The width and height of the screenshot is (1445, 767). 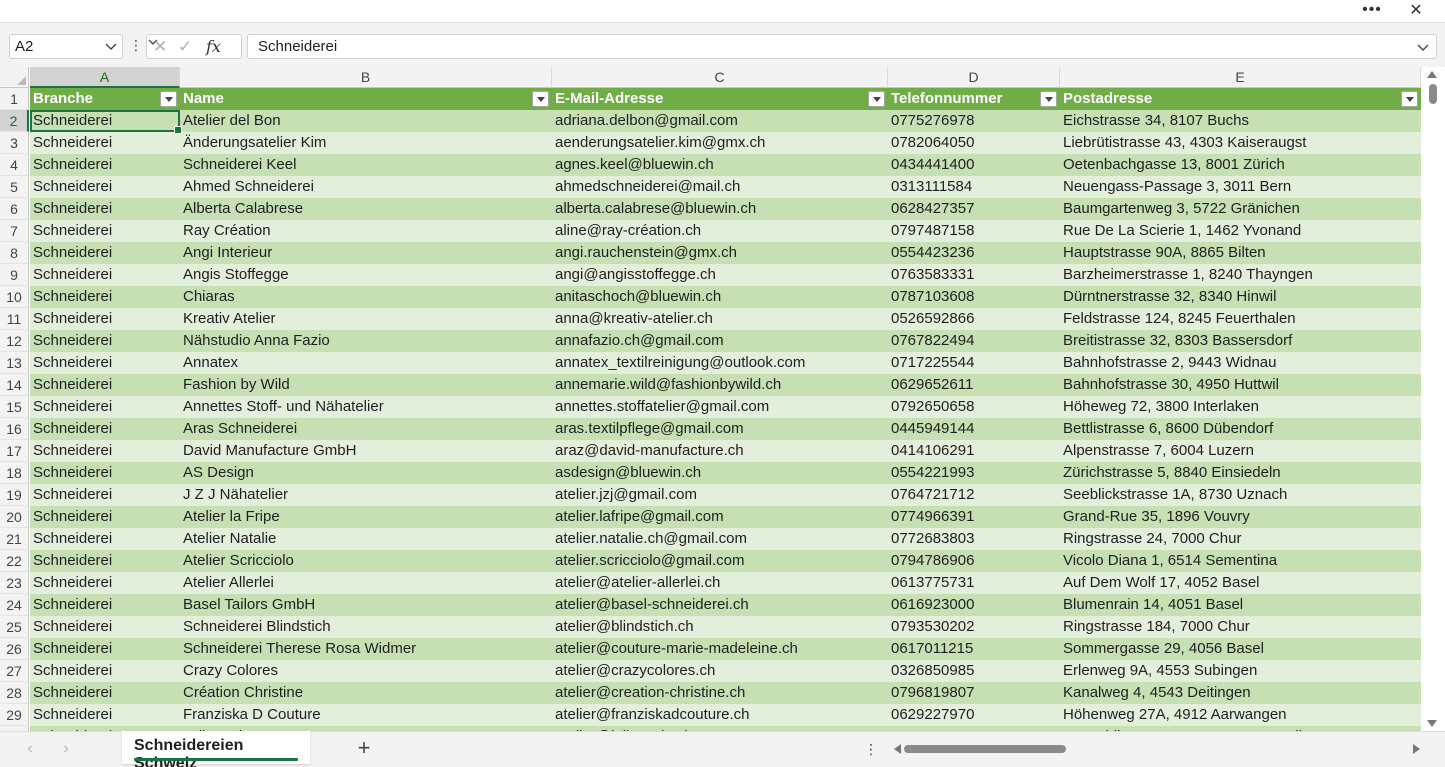 I want to click on table-cell: Grand-Rue 35, 1896 Vouvry, so click(x=1240, y=517).